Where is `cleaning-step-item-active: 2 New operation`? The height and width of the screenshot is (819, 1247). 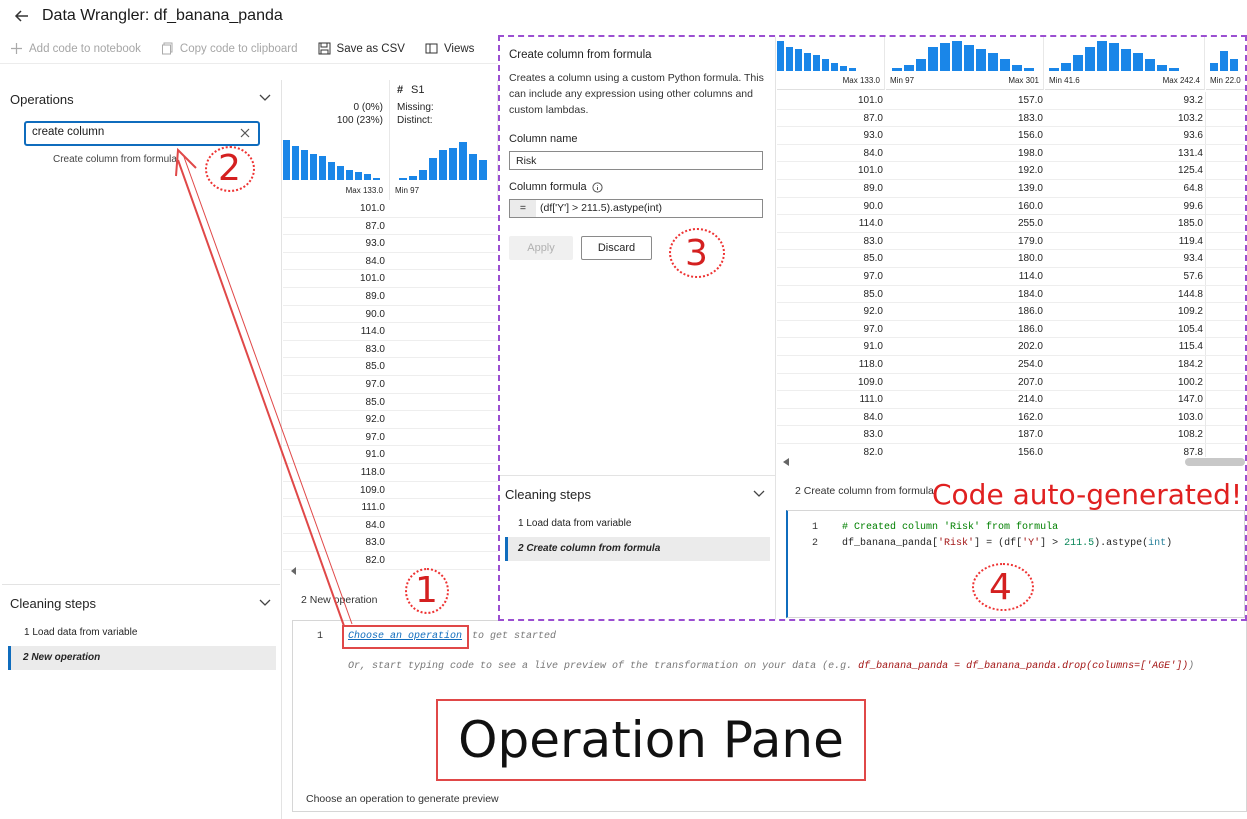
cleaning-step-item-active: 2 New operation is located at coordinates (142, 658).